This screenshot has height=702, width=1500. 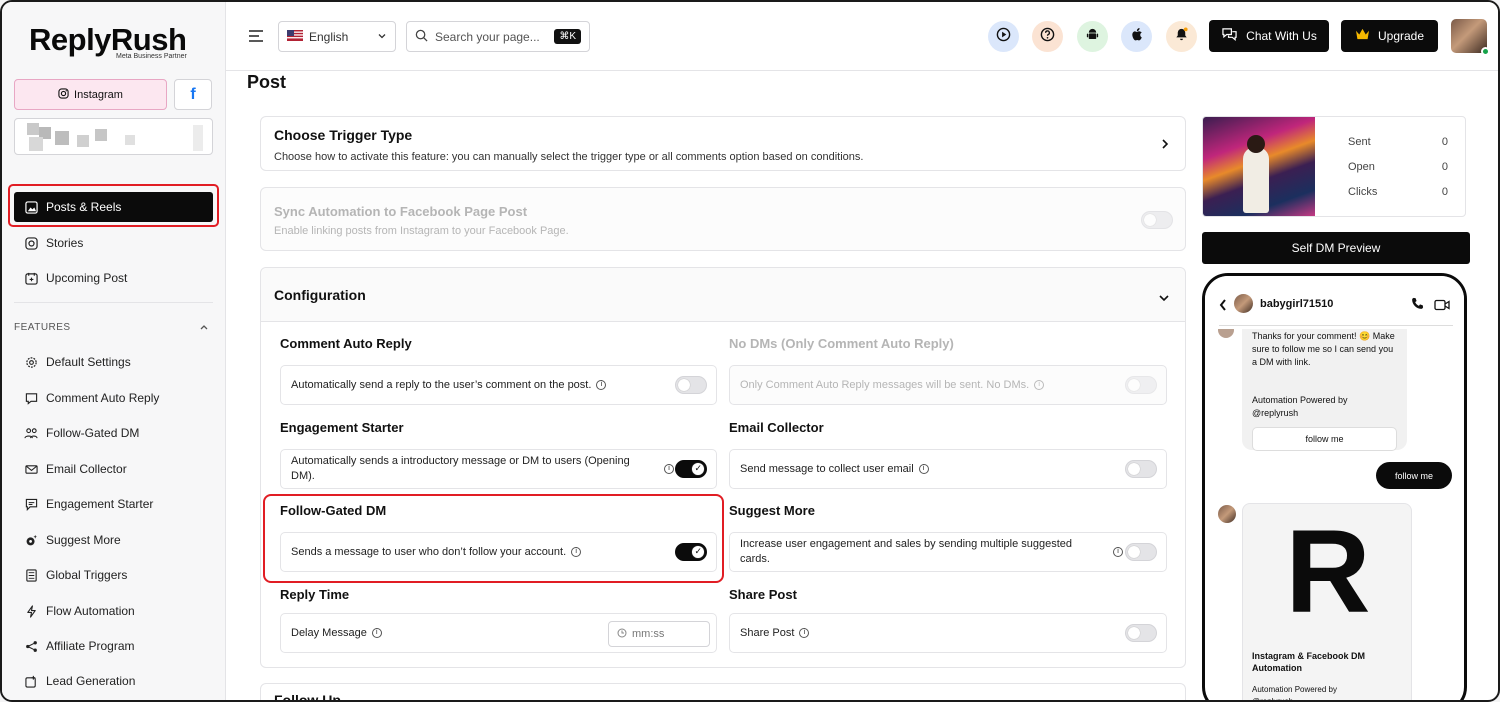 I want to click on features-section-toggle: FEATURES, so click(x=113, y=328).